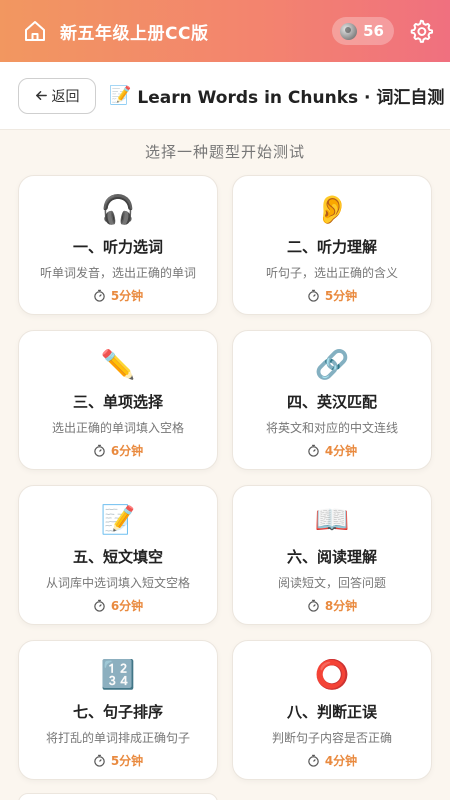 This screenshot has width=450, height=800. I want to click on circle-icon: ⭕, so click(332, 674).